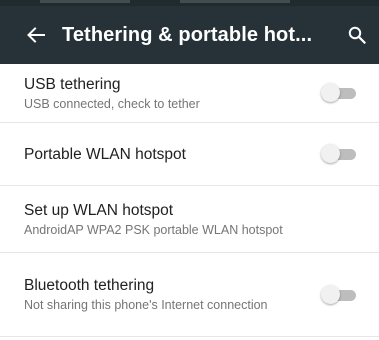 The image size is (379, 340). What do you see at coordinates (72, 84) in the screenshot?
I see `setting-title: USB tethering` at bounding box center [72, 84].